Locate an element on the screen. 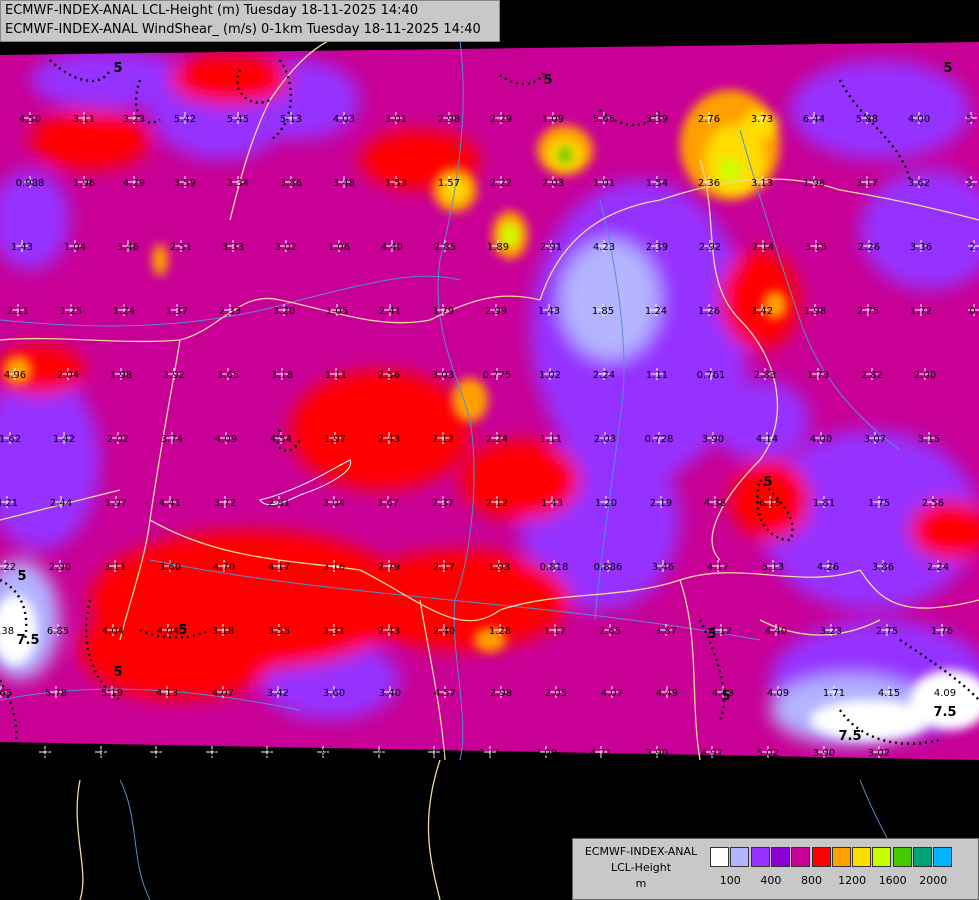 This screenshot has height=900, width=979. grid-value-label: 3.13 is located at coordinates (762, 183).